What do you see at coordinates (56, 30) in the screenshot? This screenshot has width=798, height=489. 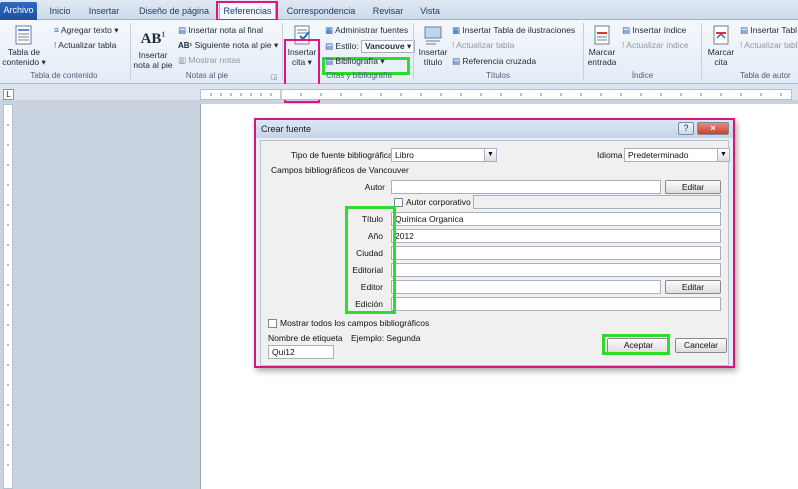 I see `add-text-icon: ≡` at bounding box center [56, 30].